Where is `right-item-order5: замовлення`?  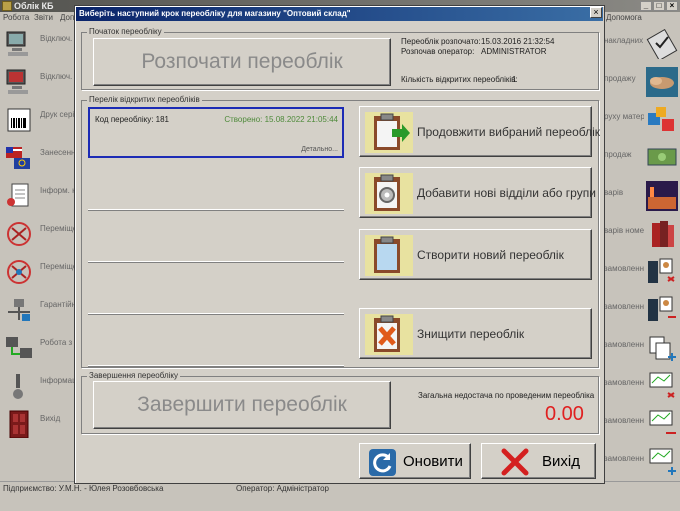 right-item-order5: замовлення is located at coordinates (642, 425).